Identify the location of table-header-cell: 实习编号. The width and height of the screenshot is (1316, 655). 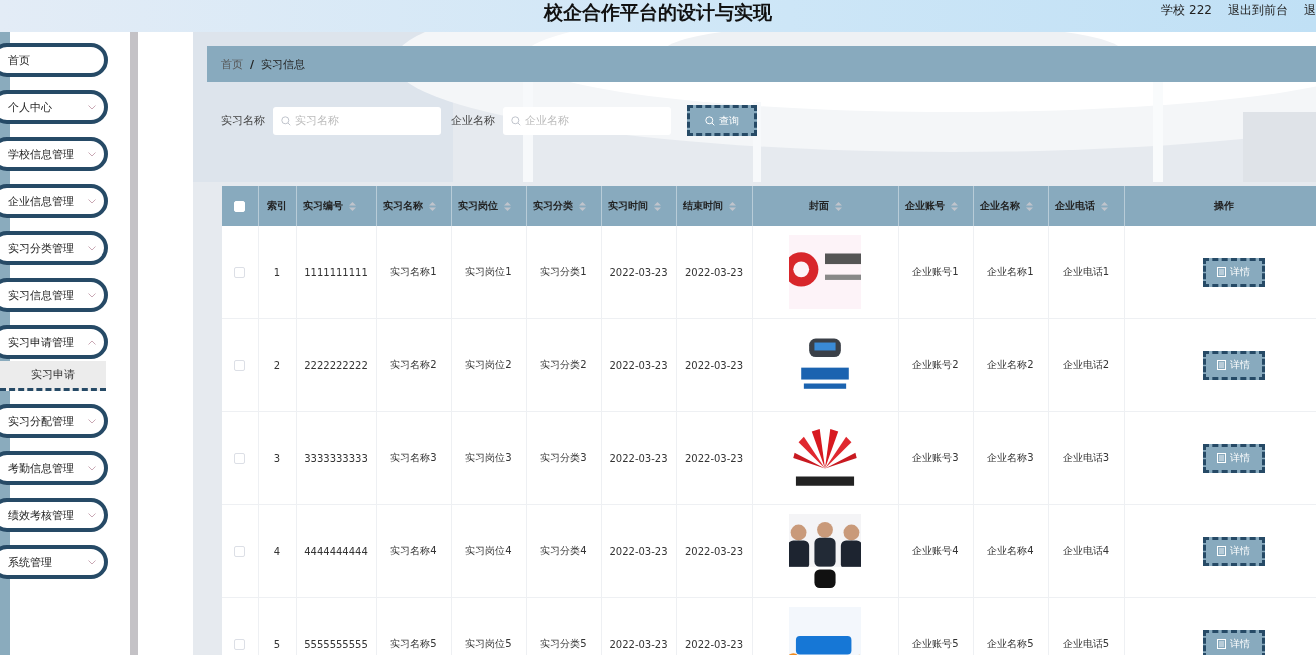
(336, 206).